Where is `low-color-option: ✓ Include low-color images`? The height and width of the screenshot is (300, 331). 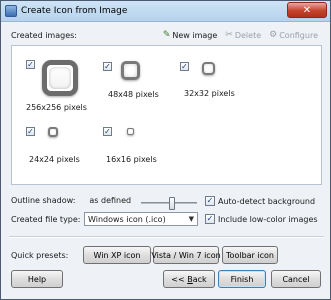
low-color-option: ✓ Include low-color images is located at coordinates (261, 219).